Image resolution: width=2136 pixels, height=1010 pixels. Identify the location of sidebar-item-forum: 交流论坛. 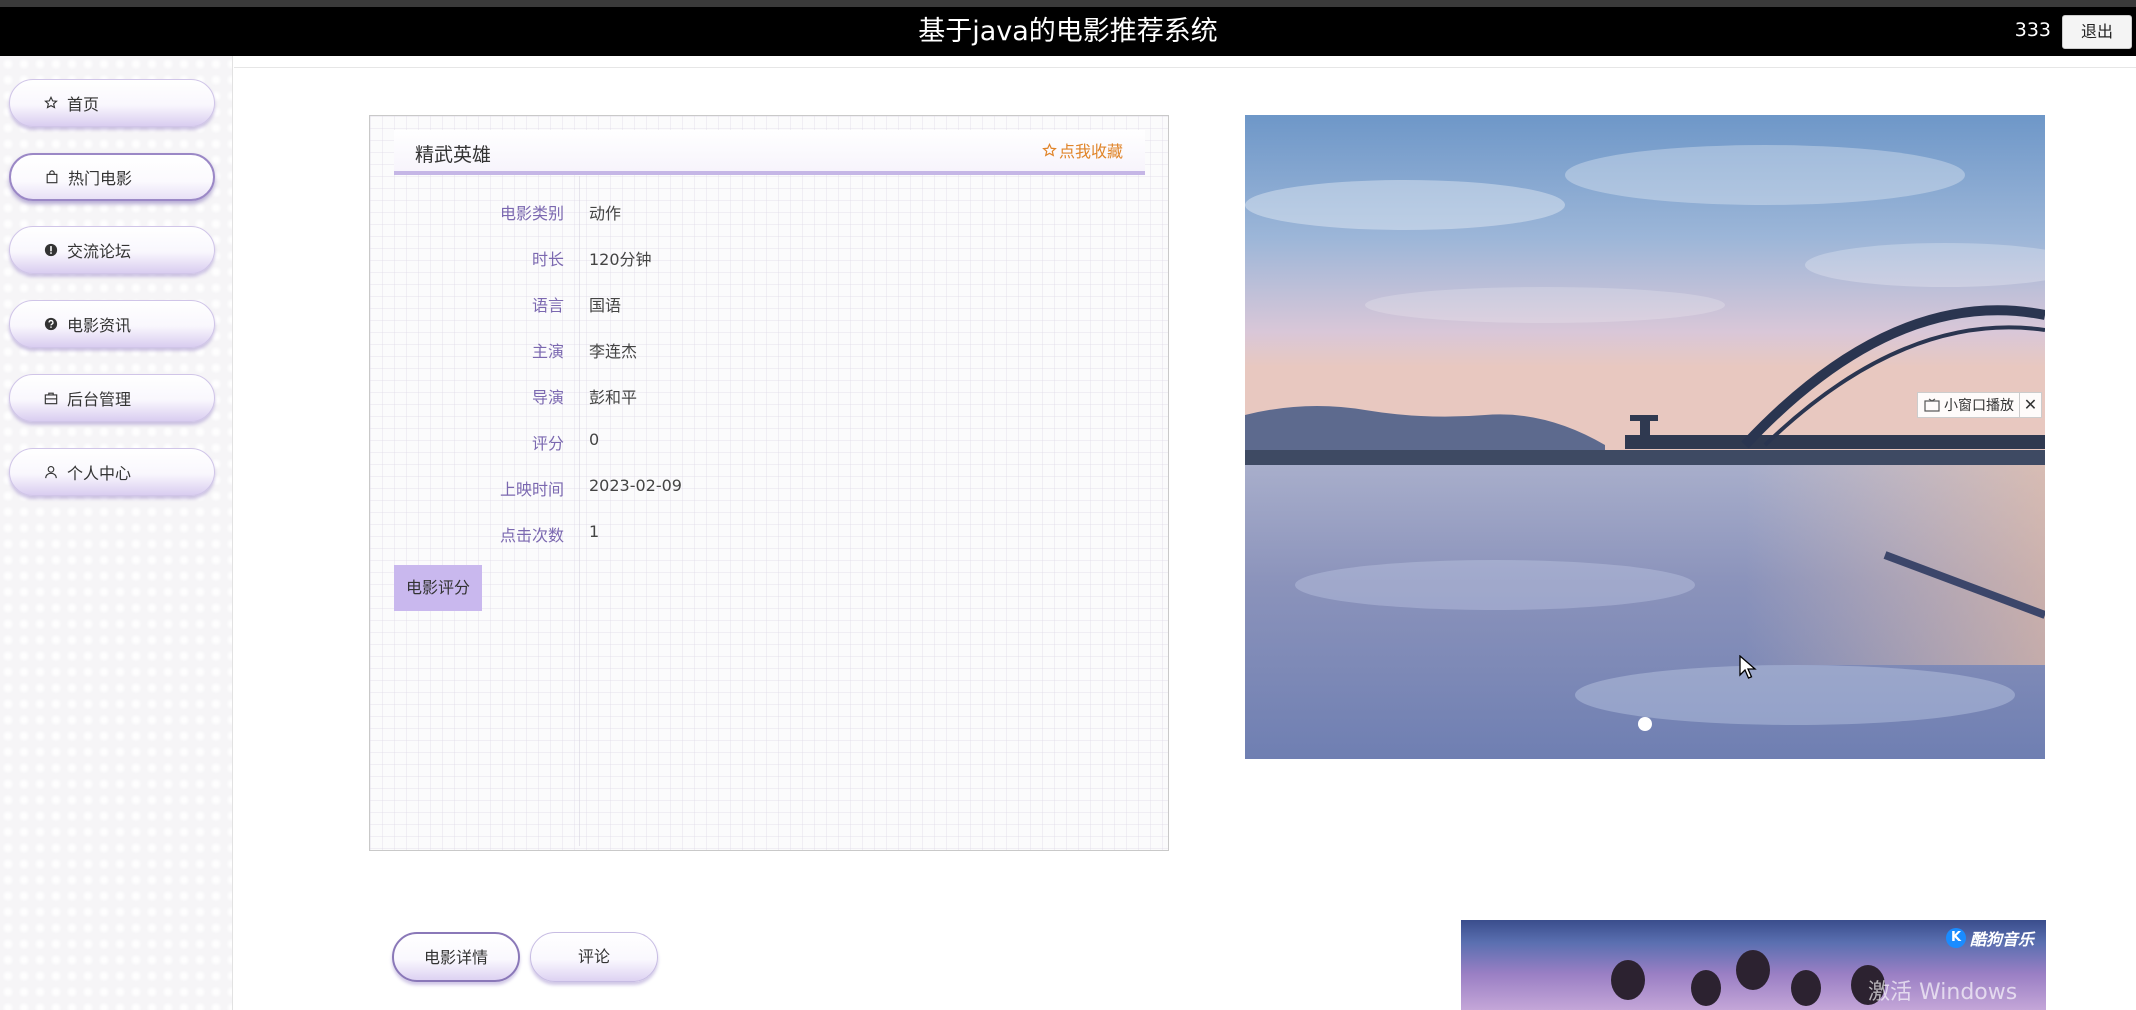
(112, 250).